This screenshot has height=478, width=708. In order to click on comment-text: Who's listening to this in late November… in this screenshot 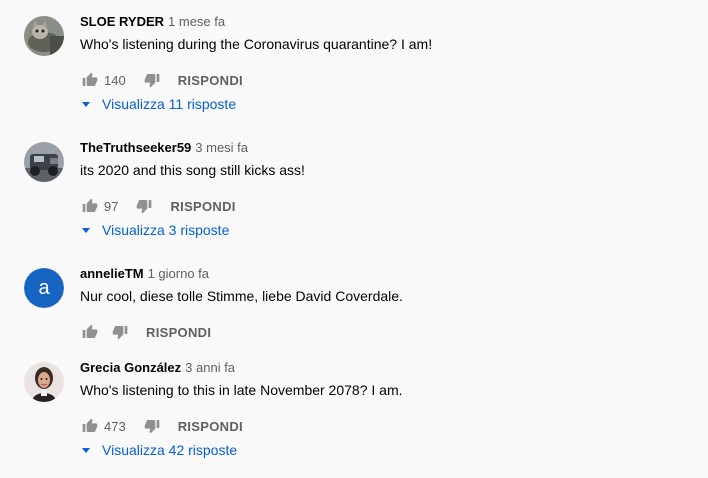, I will do `click(241, 390)`.